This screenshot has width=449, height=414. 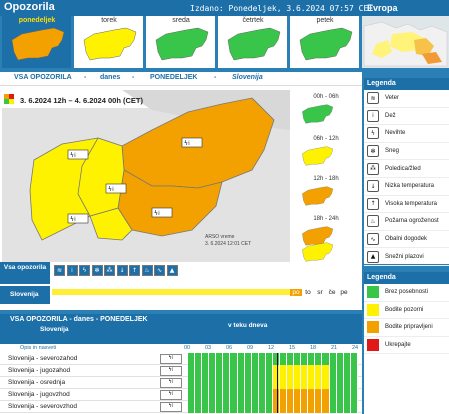 I want to click on section-region: Slovenija, so click(x=247, y=77).